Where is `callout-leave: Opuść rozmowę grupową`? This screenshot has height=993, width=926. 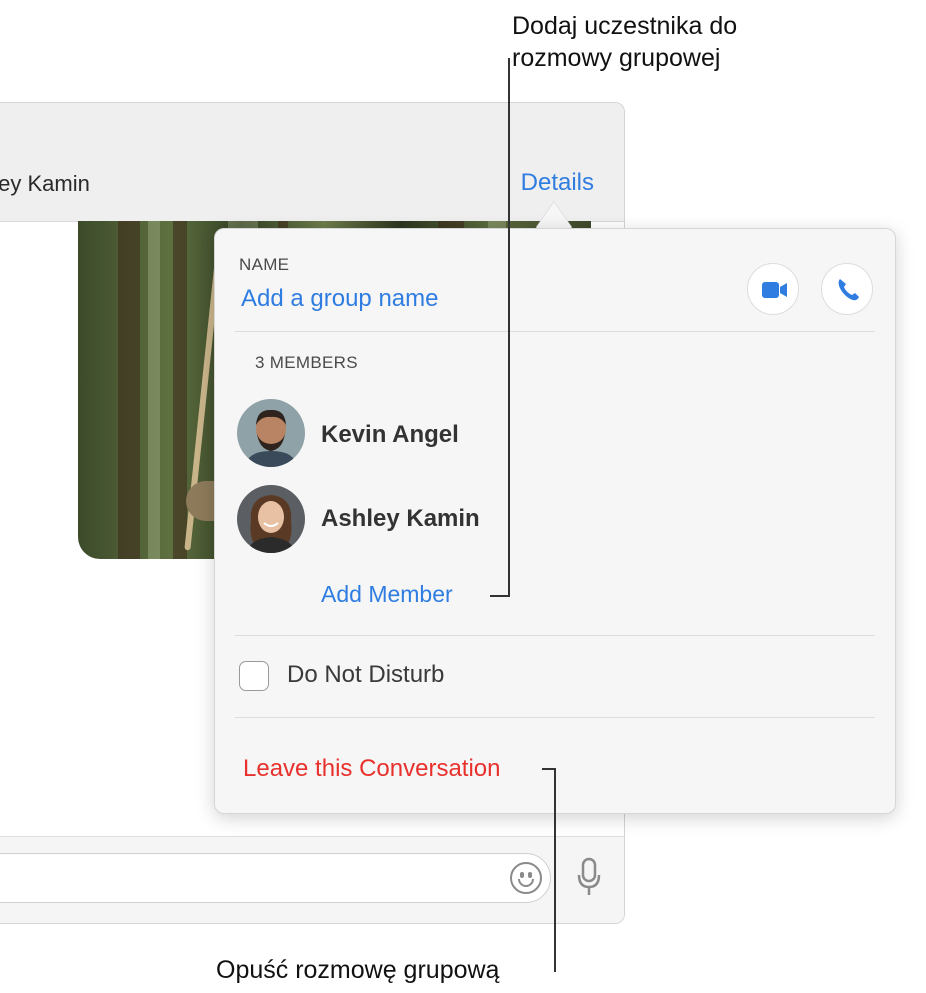 callout-leave: Opuść rozmowę grupową is located at coordinates (358, 970).